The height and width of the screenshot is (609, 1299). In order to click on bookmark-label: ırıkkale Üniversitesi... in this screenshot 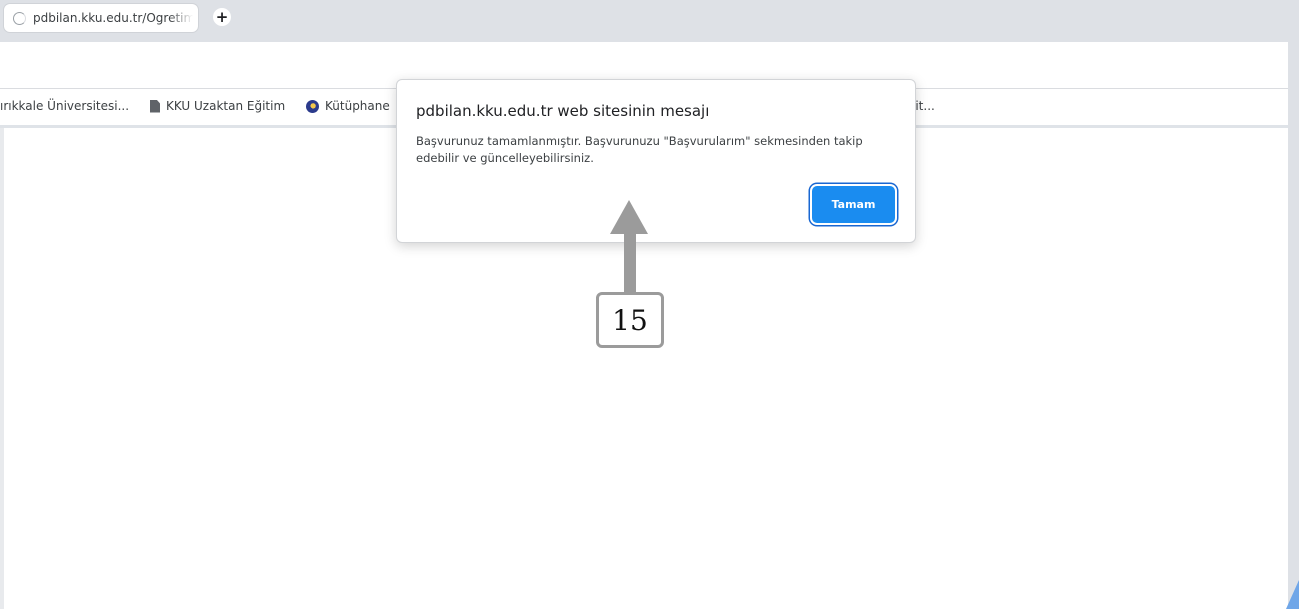, I will do `click(65, 106)`.